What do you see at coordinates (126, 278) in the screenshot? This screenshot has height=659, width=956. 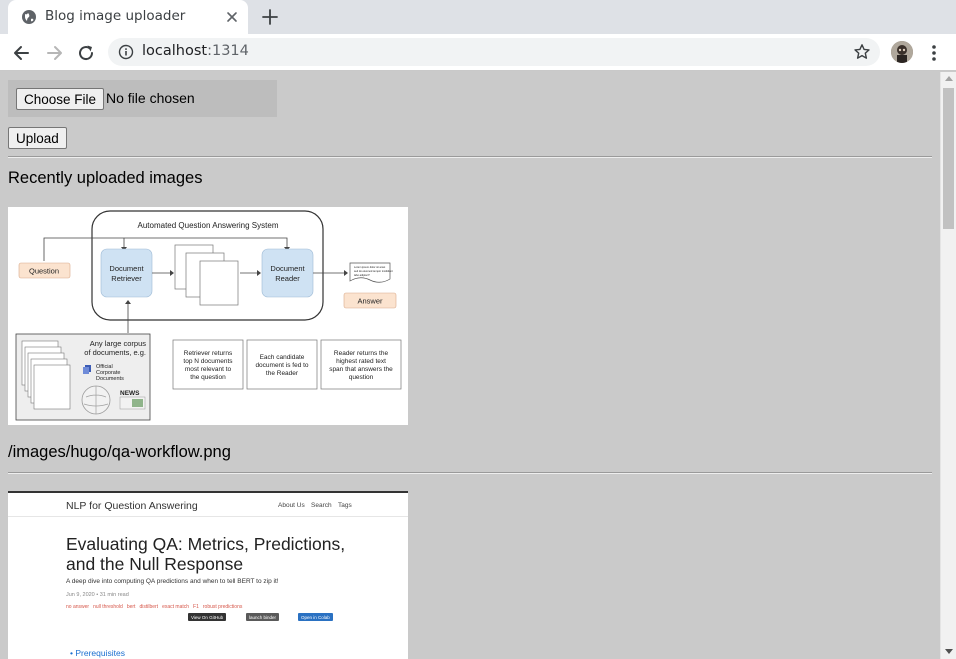 I see `diagram-retriever-line2: Retriever` at bounding box center [126, 278].